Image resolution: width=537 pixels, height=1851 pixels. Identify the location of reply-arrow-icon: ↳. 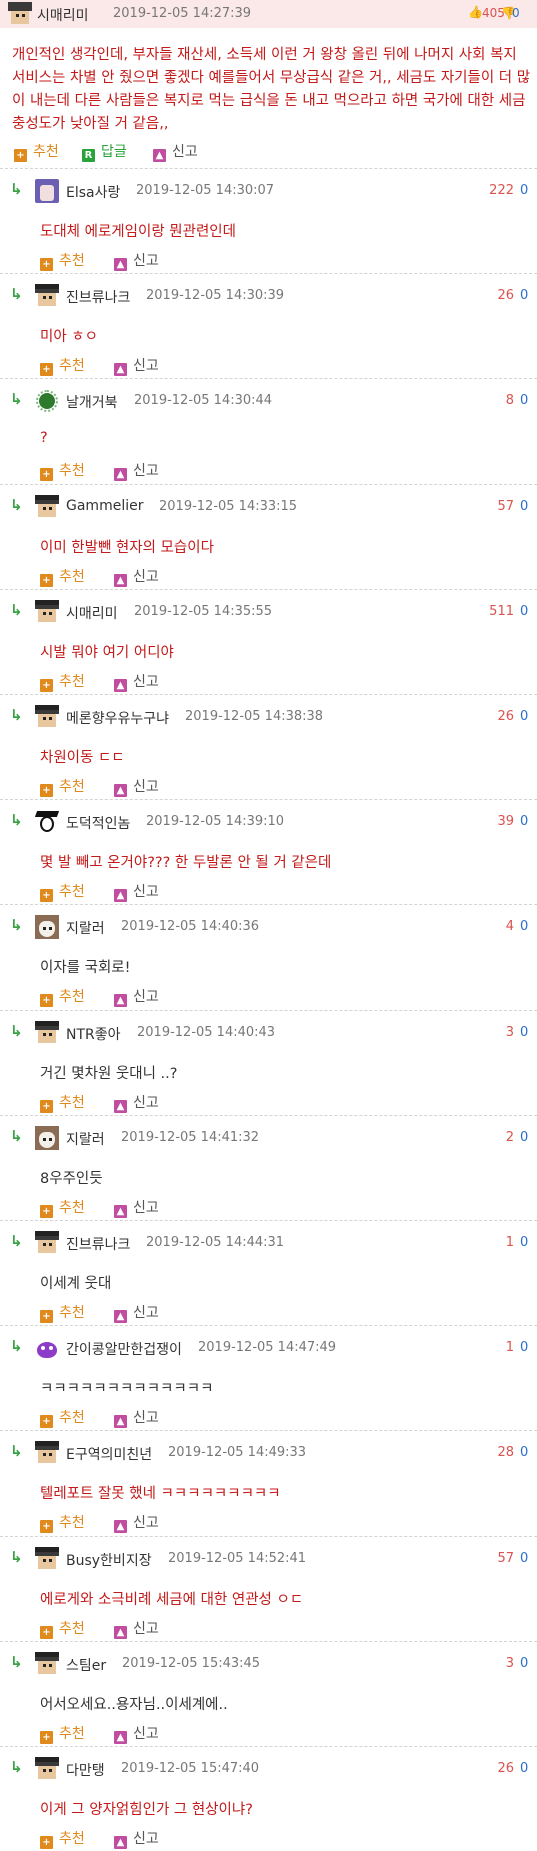
(16, 1135).